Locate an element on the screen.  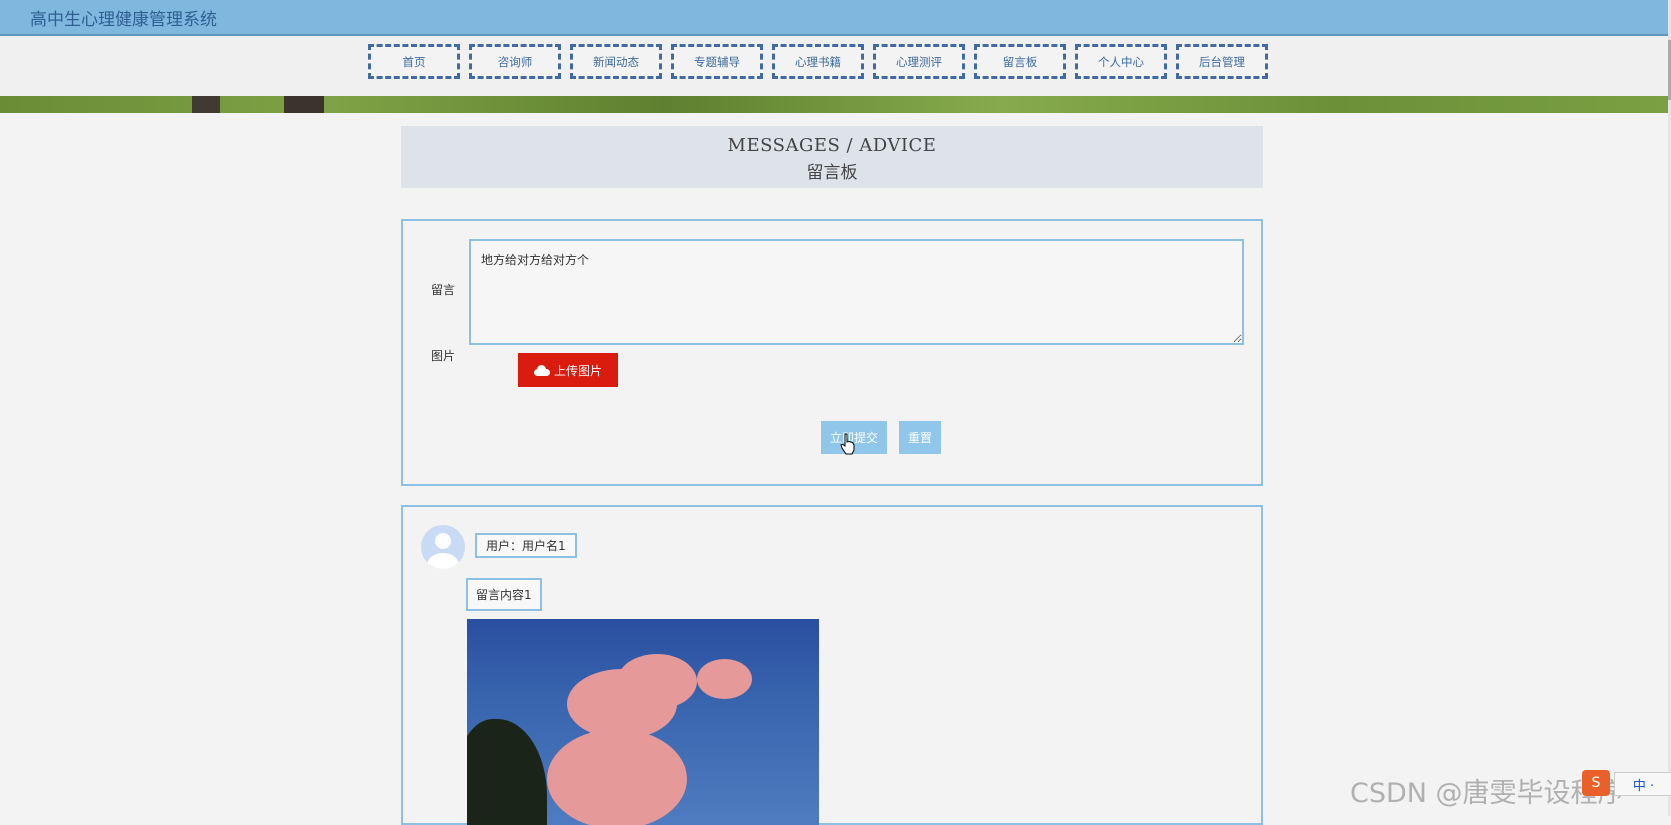
message-user-name: 用户：用户名1 is located at coordinates (526, 545).